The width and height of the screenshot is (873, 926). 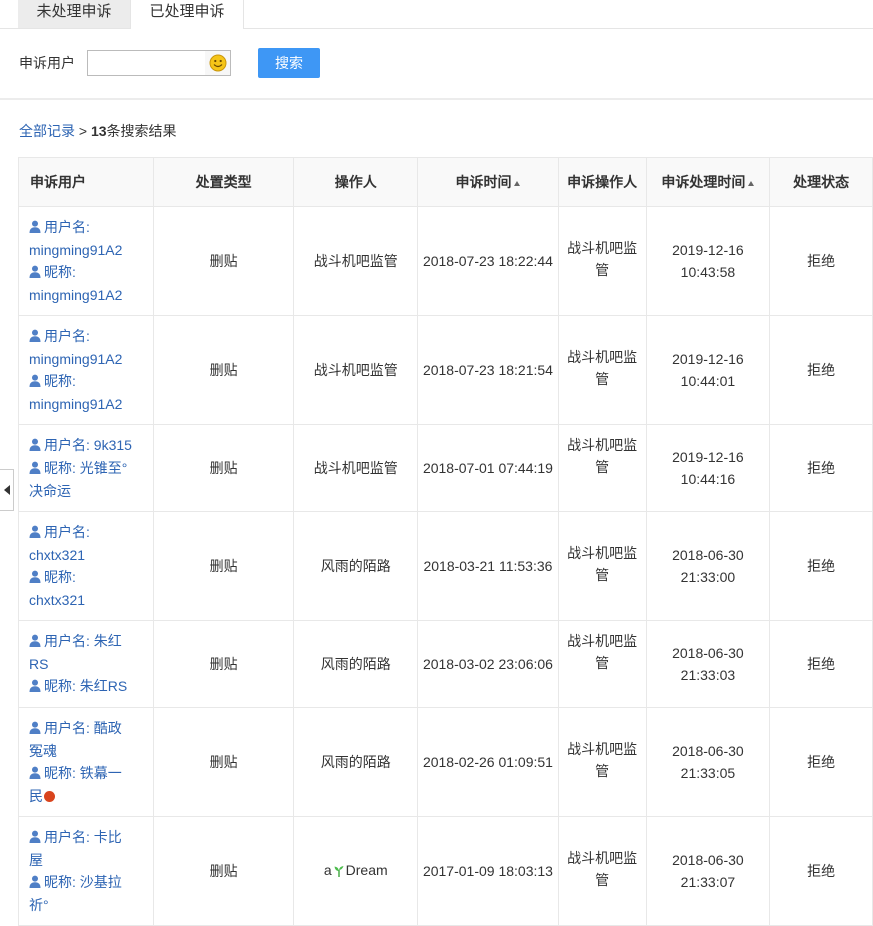 What do you see at coordinates (85, 686) in the screenshot?
I see `nickname-label: 昵称: 朱红RS` at bounding box center [85, 686].